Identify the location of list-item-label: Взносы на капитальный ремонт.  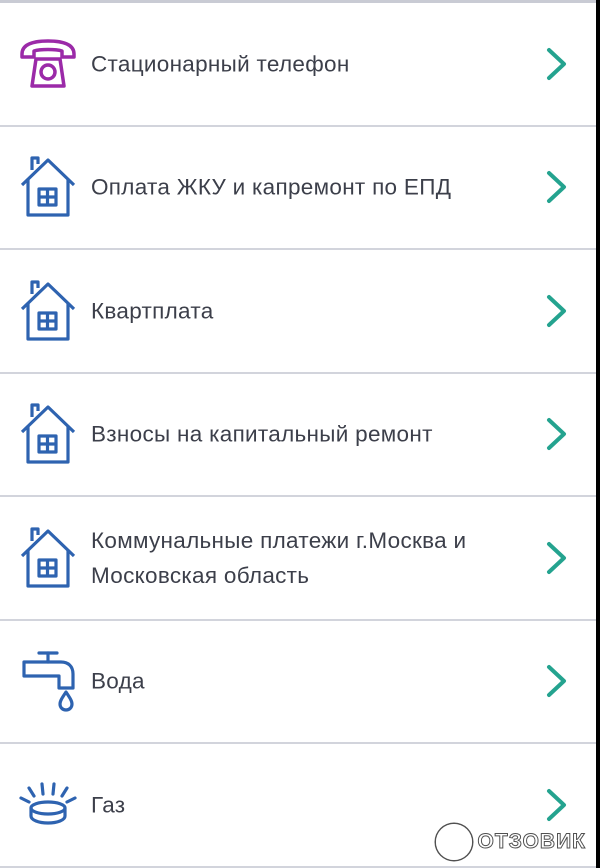
(262, 434).